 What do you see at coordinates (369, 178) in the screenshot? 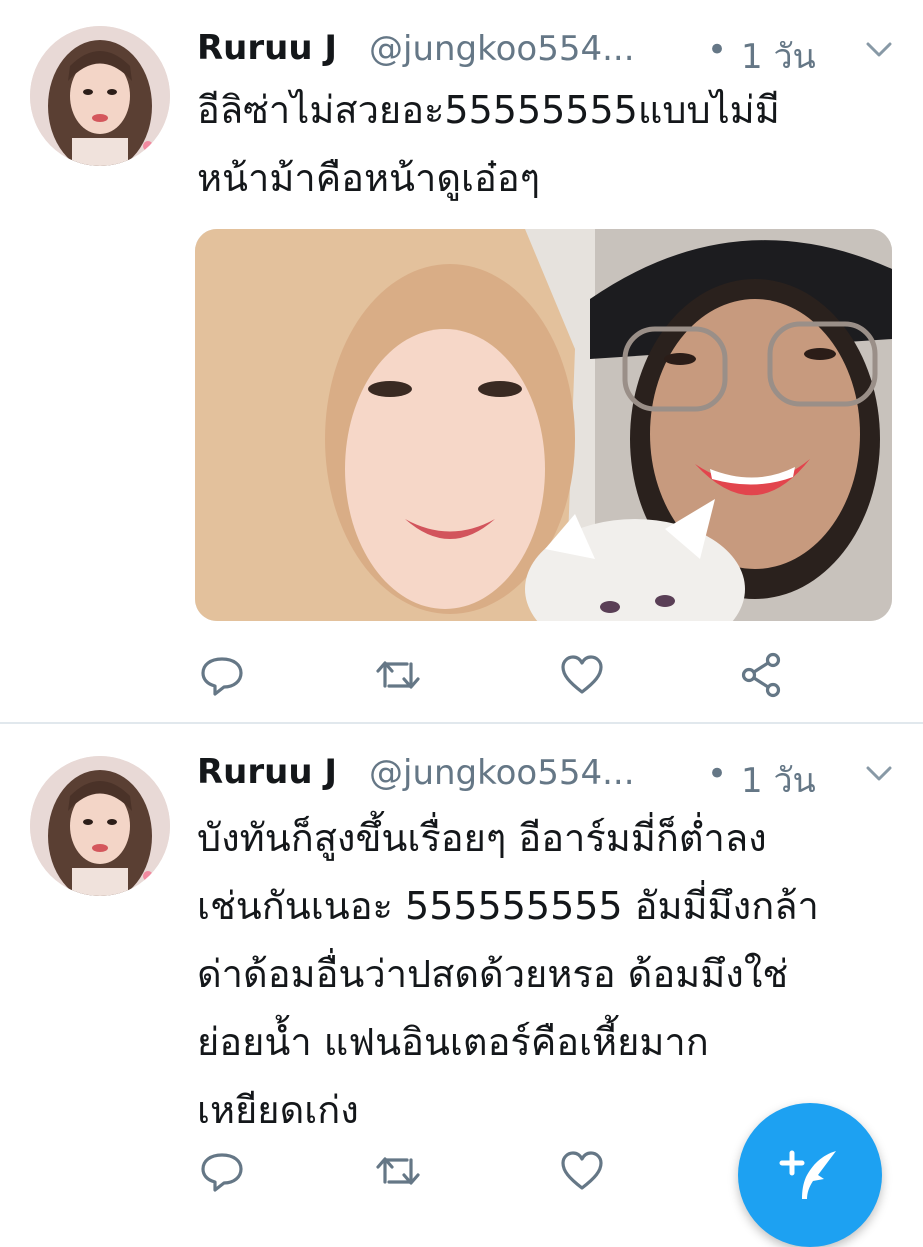
I see `tweet-text-line: หน้าม้าคือหน้าดูเอ๋อๆ` at bounding box center [369, 178].